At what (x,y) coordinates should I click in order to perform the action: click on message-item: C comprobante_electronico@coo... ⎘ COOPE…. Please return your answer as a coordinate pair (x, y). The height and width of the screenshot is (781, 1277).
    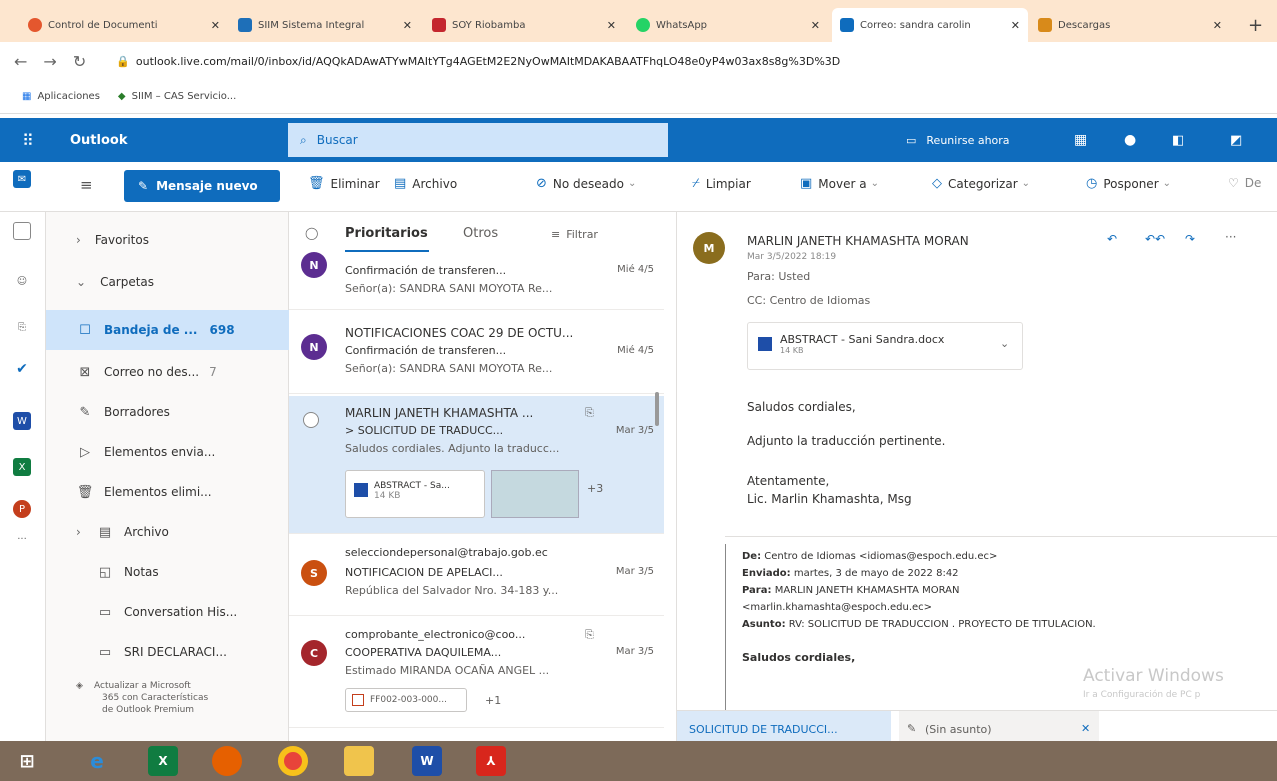
    Looking at the image, I should click on (476, 673).